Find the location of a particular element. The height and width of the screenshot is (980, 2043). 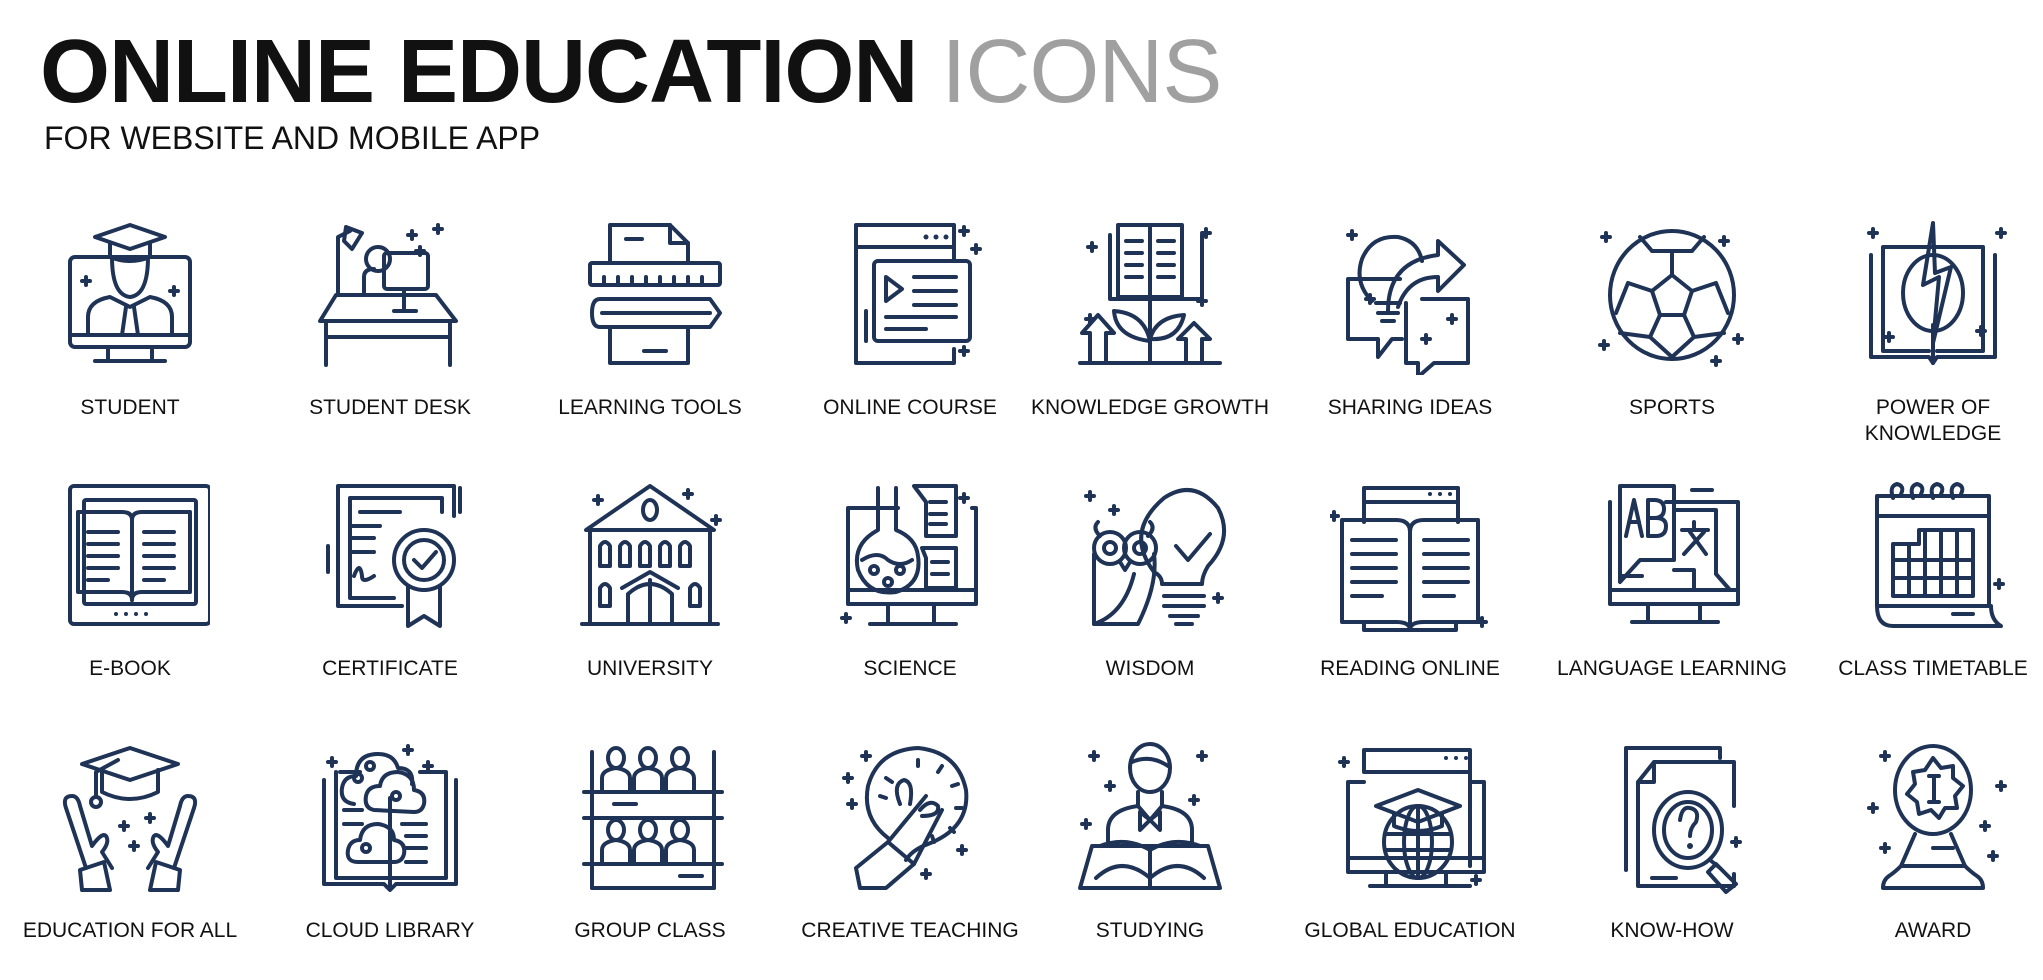

icon-card-university: UNIVERSITY is located at coordinates (650, 579).